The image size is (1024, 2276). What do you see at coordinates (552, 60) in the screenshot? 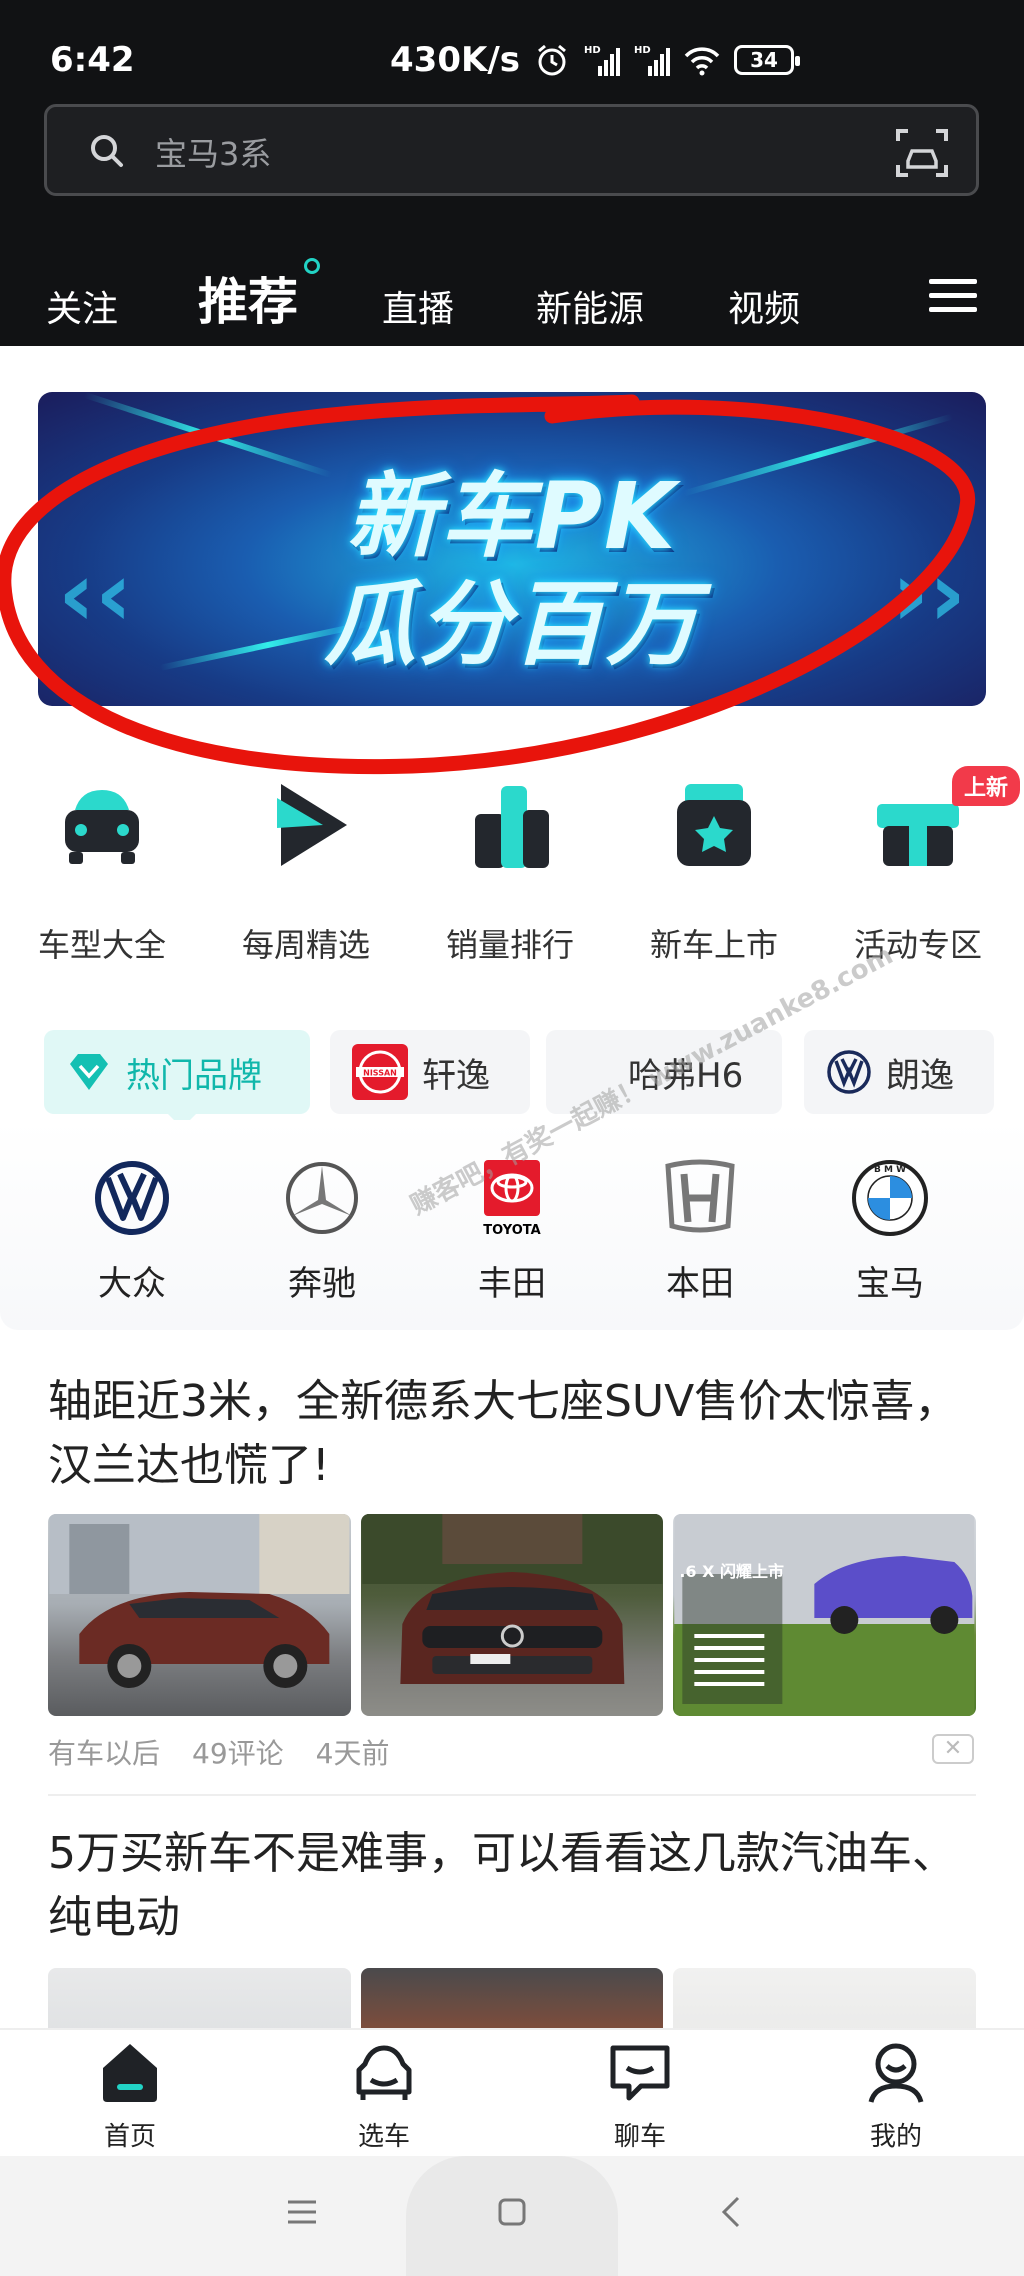
I see `alarm-icon` at bounding box center [552, 60].